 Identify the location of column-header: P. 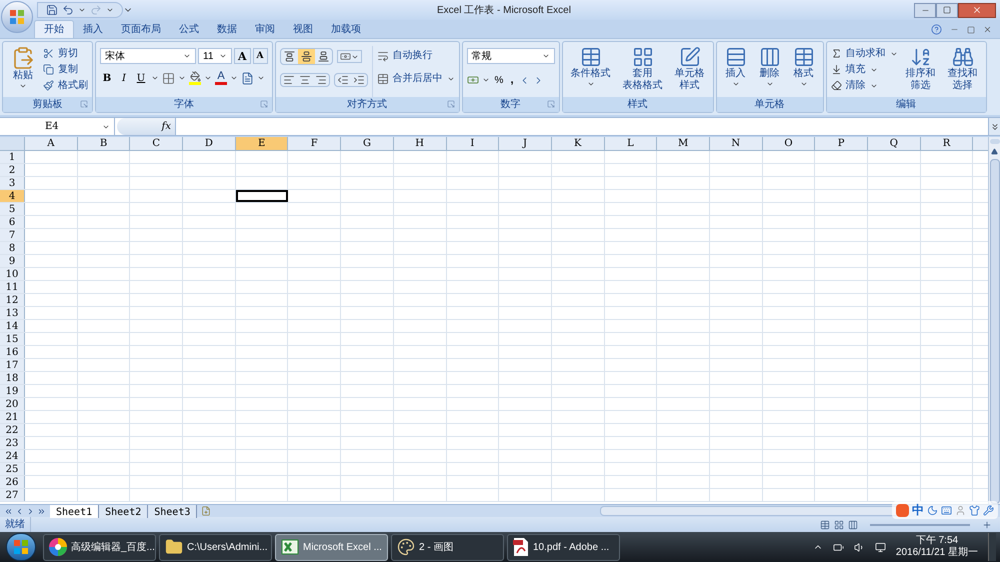
(841, 143).